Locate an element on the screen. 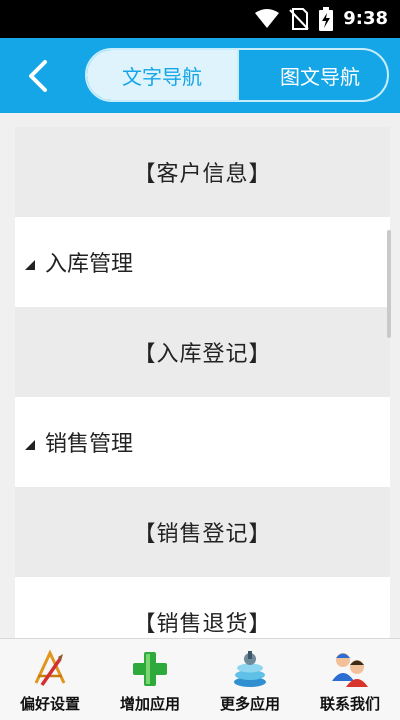 This screenshot has width=400, height=720. status-time: 9:38 is located at coordinates (365, 18).